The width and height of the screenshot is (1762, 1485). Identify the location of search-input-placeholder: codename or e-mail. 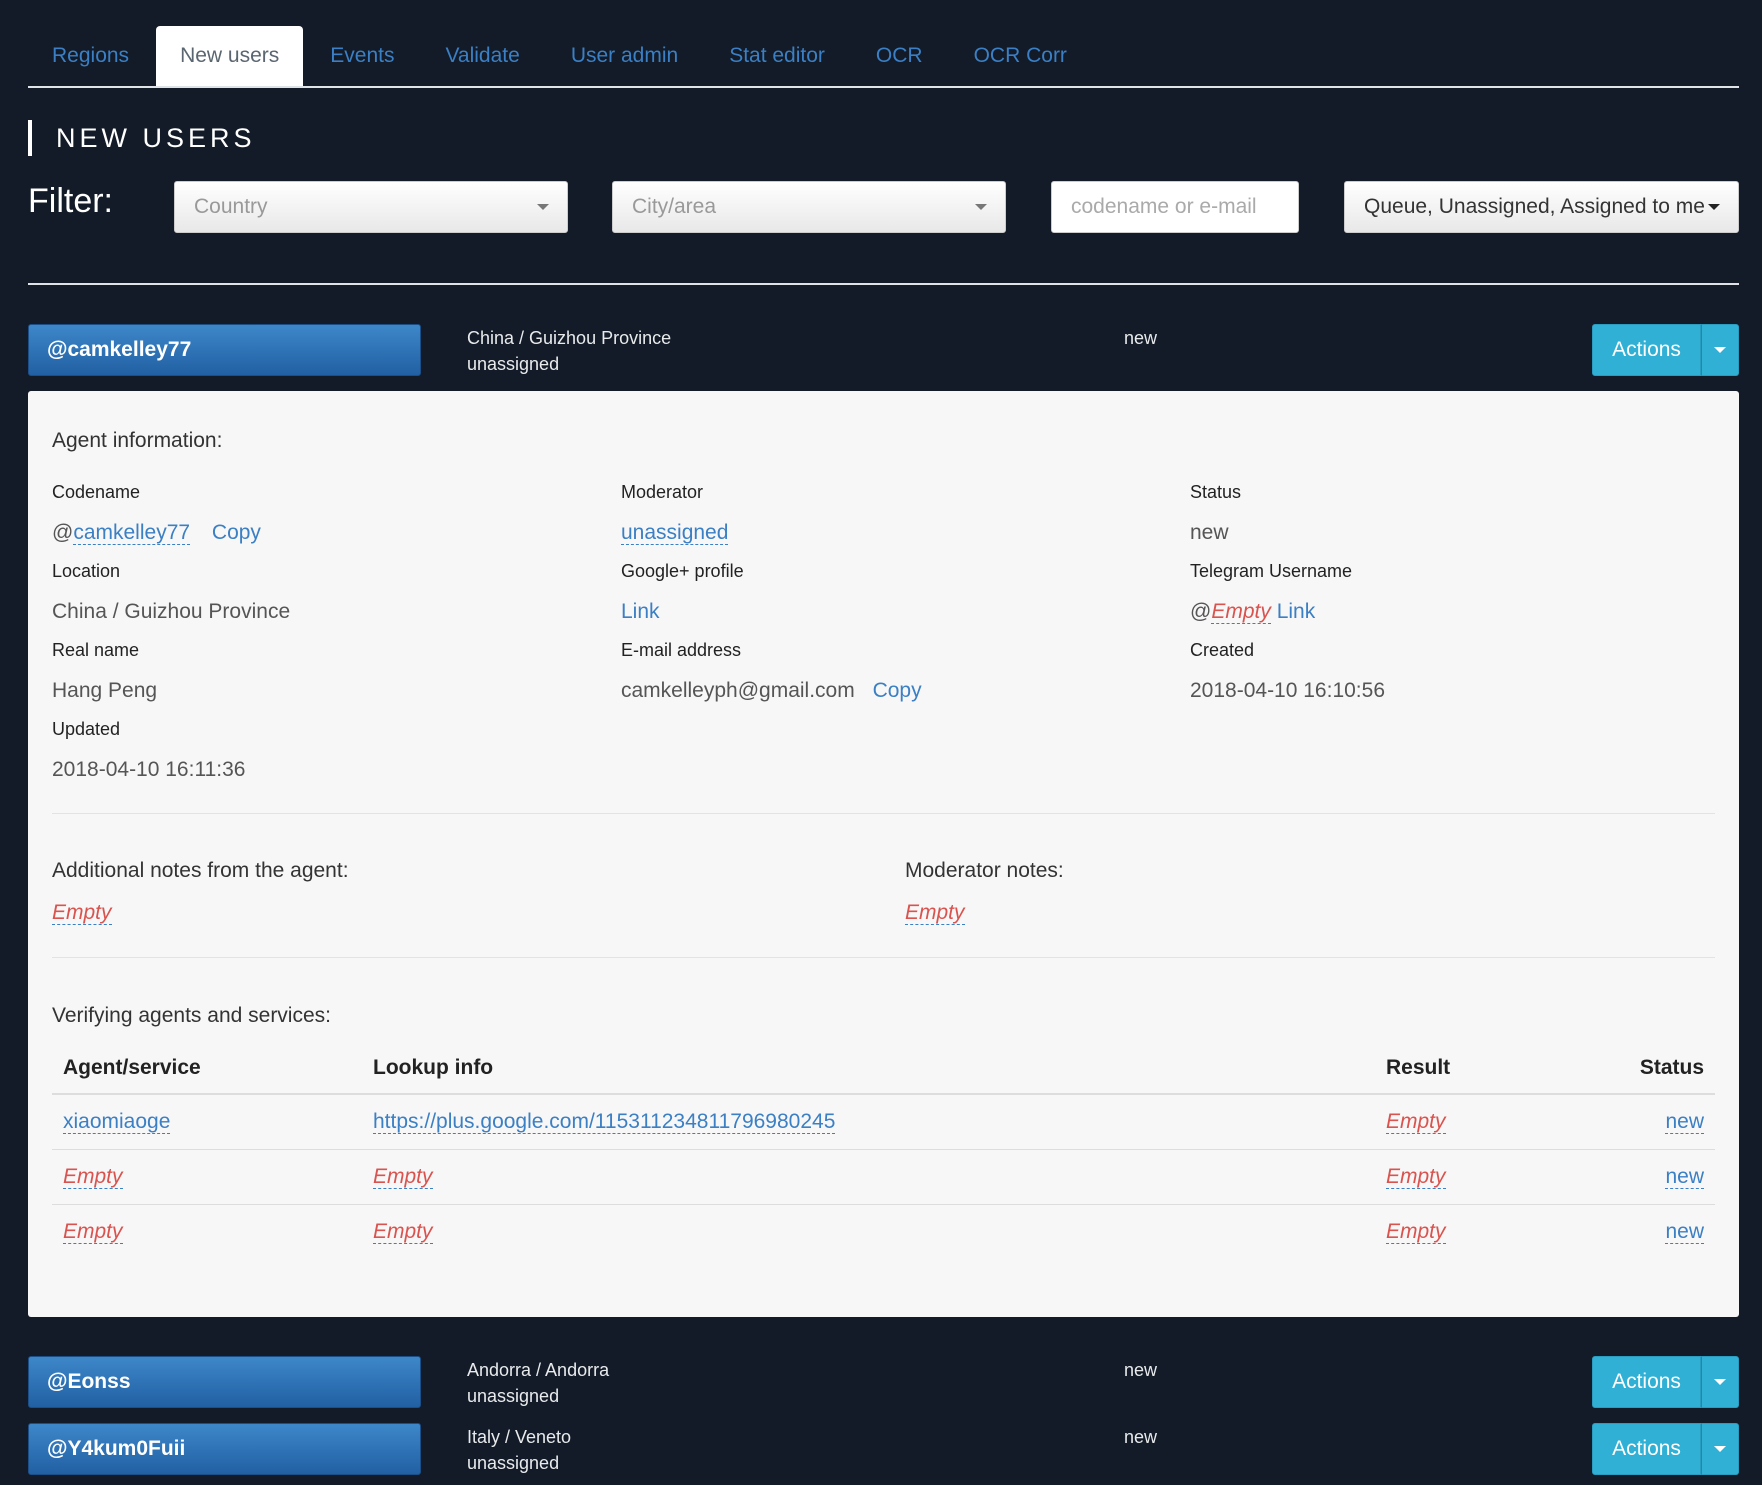
(1164, 206).